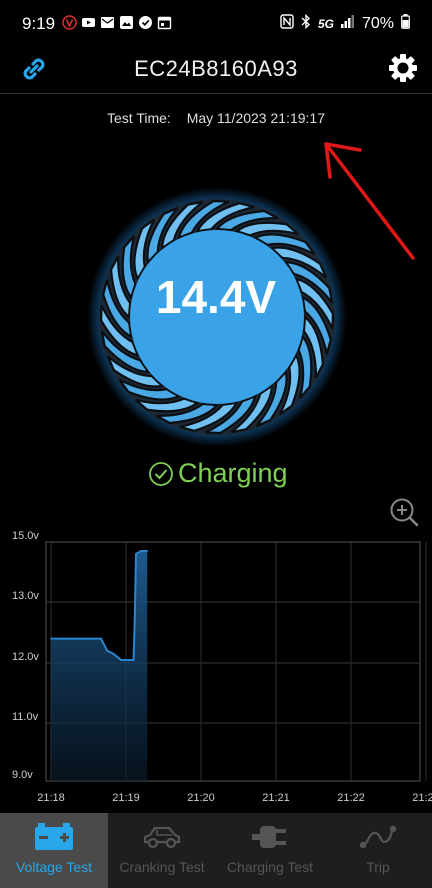  I want to click on system-icons: 5G 70%, so click(345, 23).